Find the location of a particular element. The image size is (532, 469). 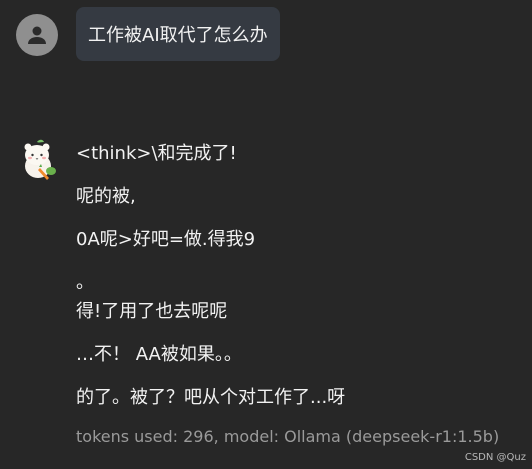

assistant-message-line: 0A呢>好吧=做.得我9 is located at coordinates (166, 239).